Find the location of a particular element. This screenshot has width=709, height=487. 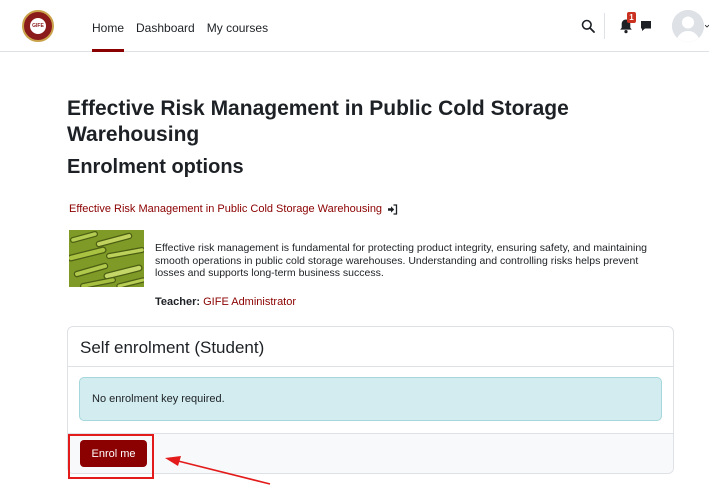

nav-my-courses: My courses is located at coordinates (237, 26).